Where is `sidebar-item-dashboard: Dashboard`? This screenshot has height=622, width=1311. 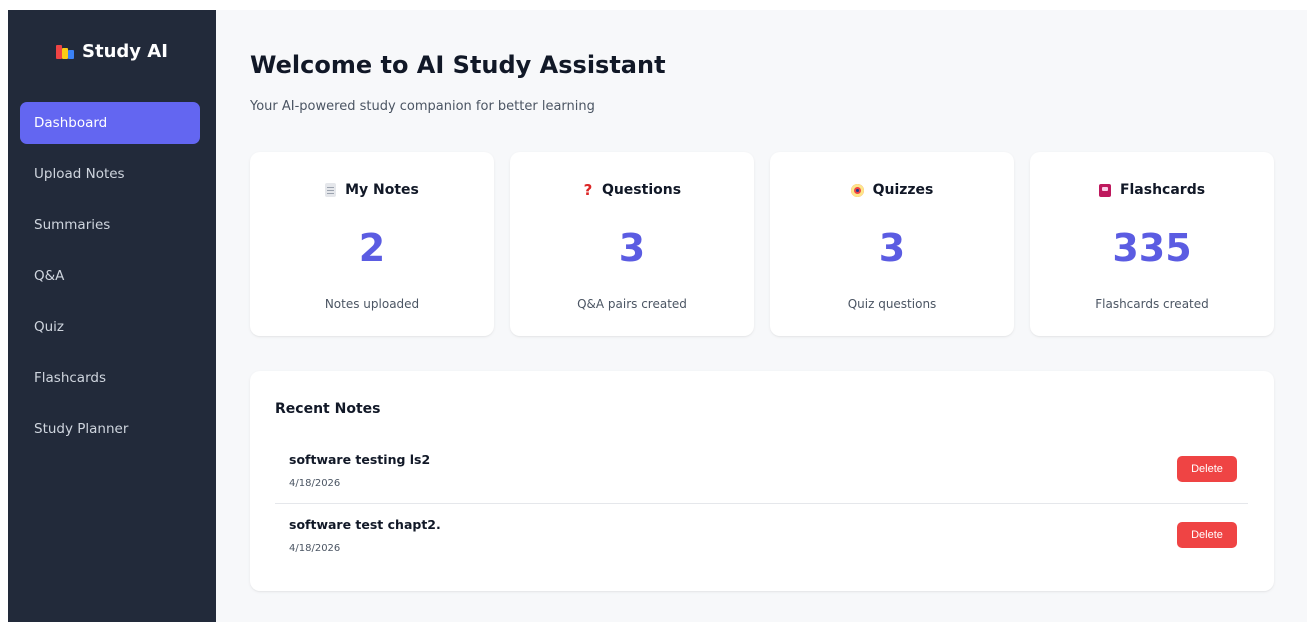 sidebar-item-dashboard: Dashboard is located at coordinates (110, 123).